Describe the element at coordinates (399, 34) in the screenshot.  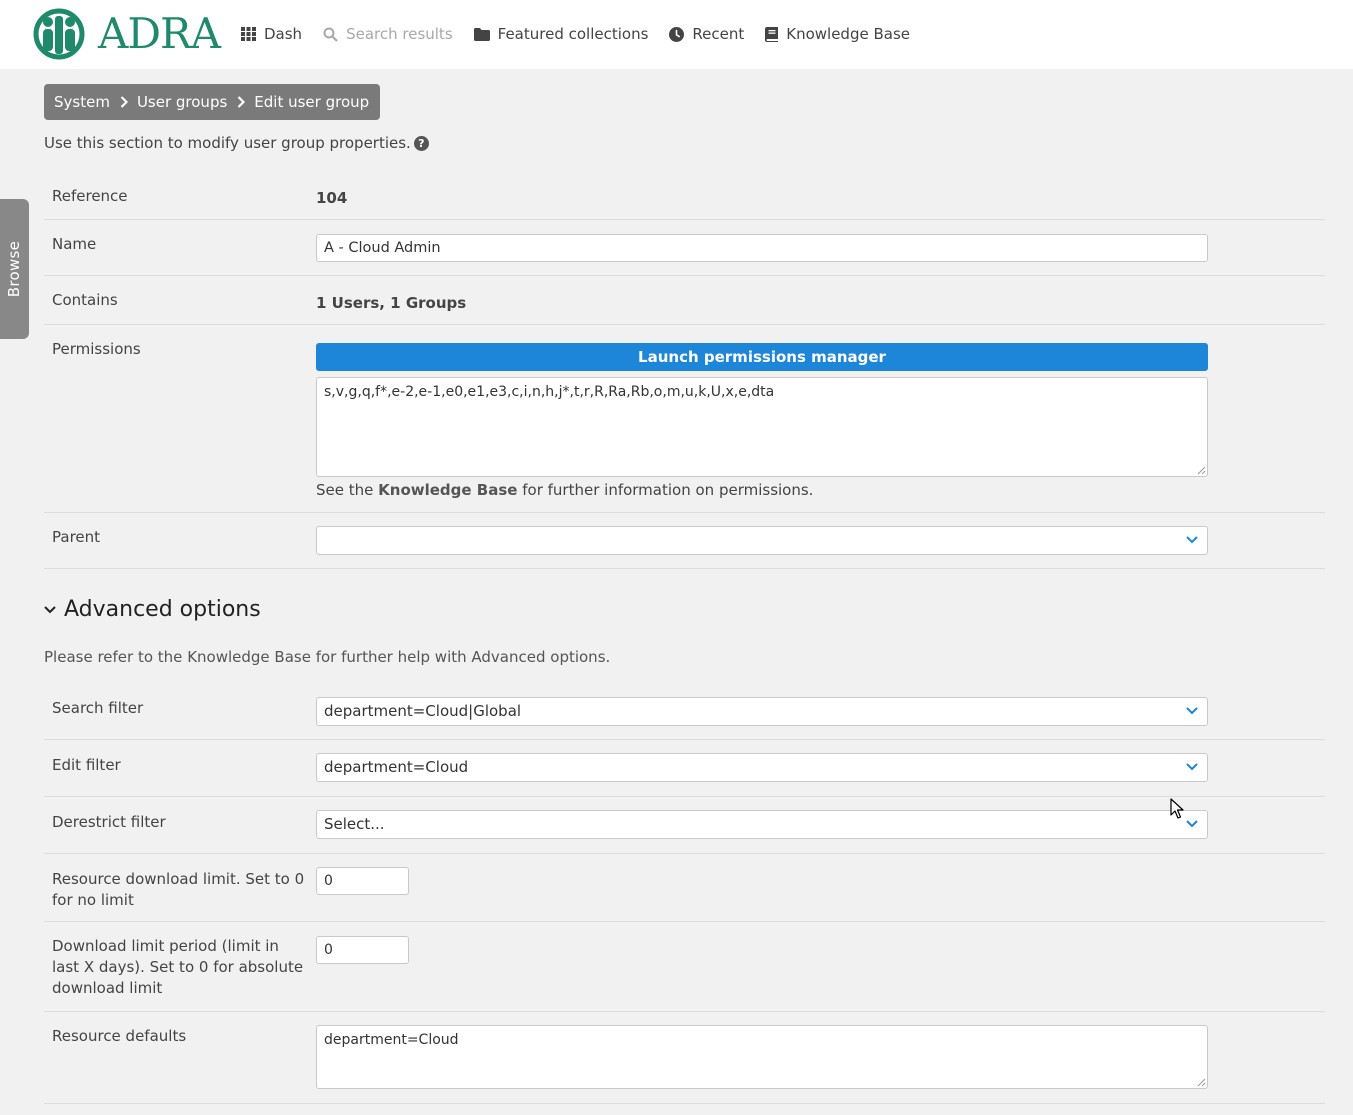
I see `nav-search-results-label: Search results` at that location.